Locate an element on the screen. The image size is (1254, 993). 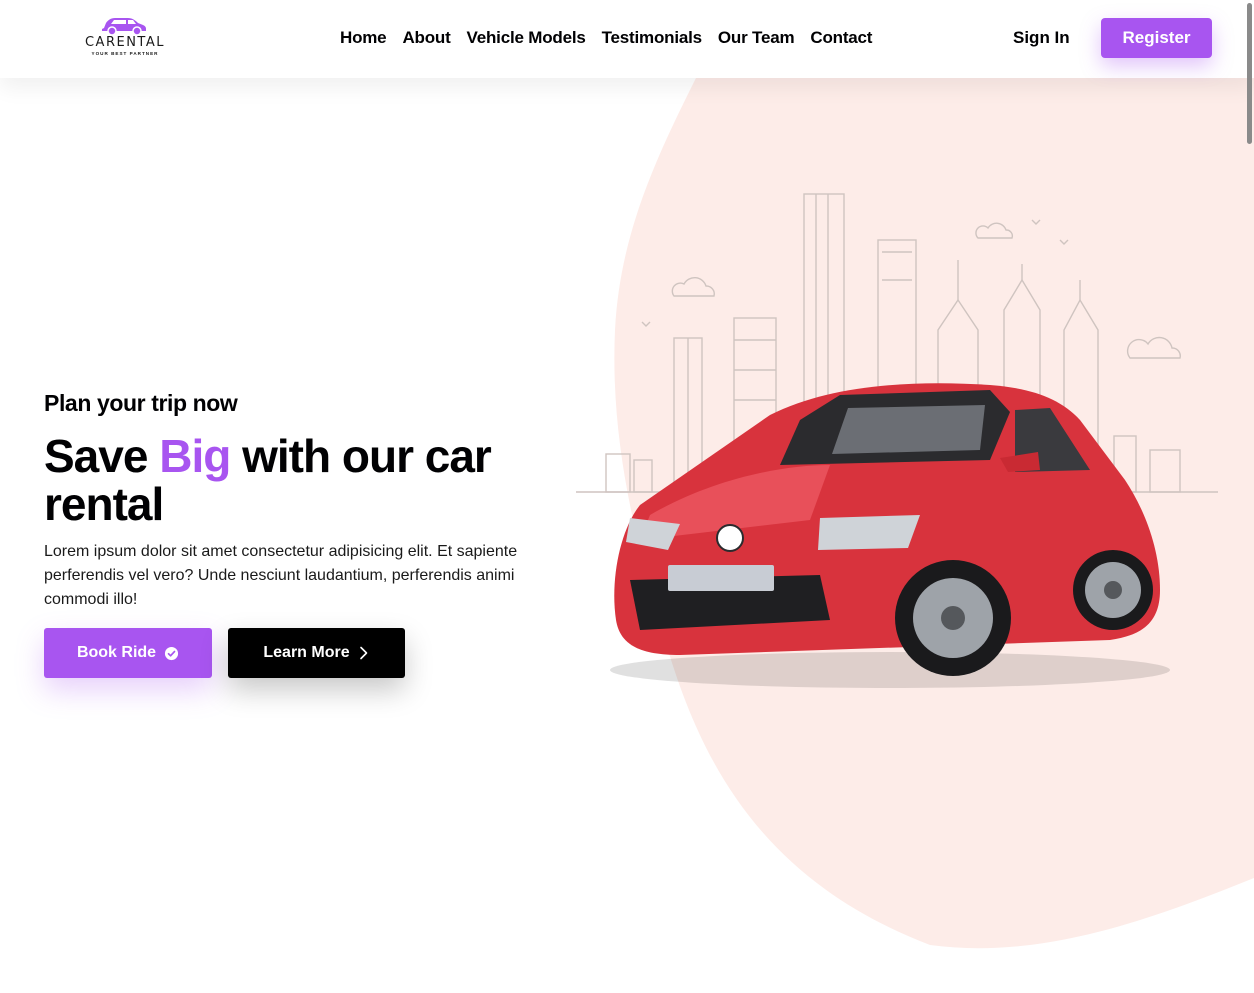
nav-link-testimonials: Testimonials is located at coordinates (652, 38).